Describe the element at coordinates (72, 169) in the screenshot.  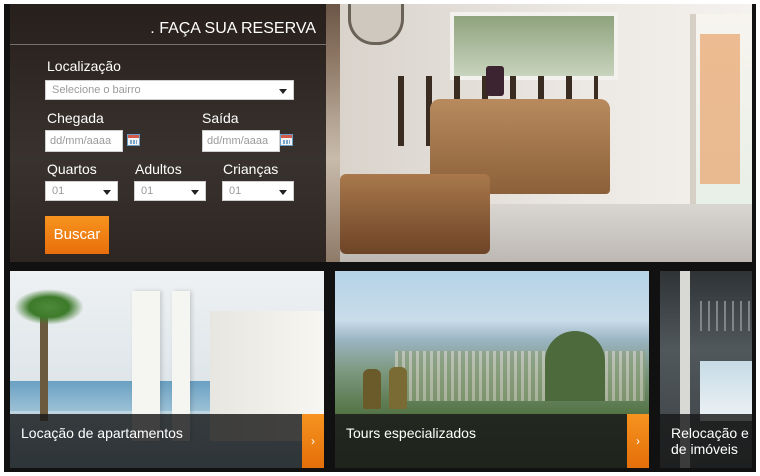
I see `rooms-label: Quartos` at that location.